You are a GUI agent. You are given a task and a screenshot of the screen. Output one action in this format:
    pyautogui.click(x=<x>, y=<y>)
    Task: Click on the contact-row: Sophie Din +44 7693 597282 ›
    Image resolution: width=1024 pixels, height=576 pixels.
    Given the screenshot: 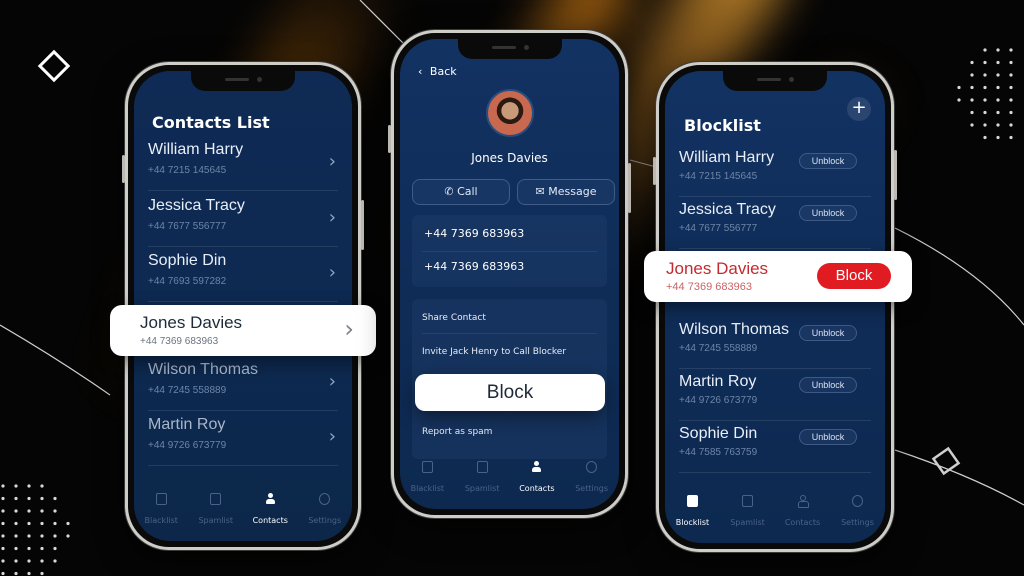 What is the action you would take?
    pyautogui.click(x=243, y=274)
    